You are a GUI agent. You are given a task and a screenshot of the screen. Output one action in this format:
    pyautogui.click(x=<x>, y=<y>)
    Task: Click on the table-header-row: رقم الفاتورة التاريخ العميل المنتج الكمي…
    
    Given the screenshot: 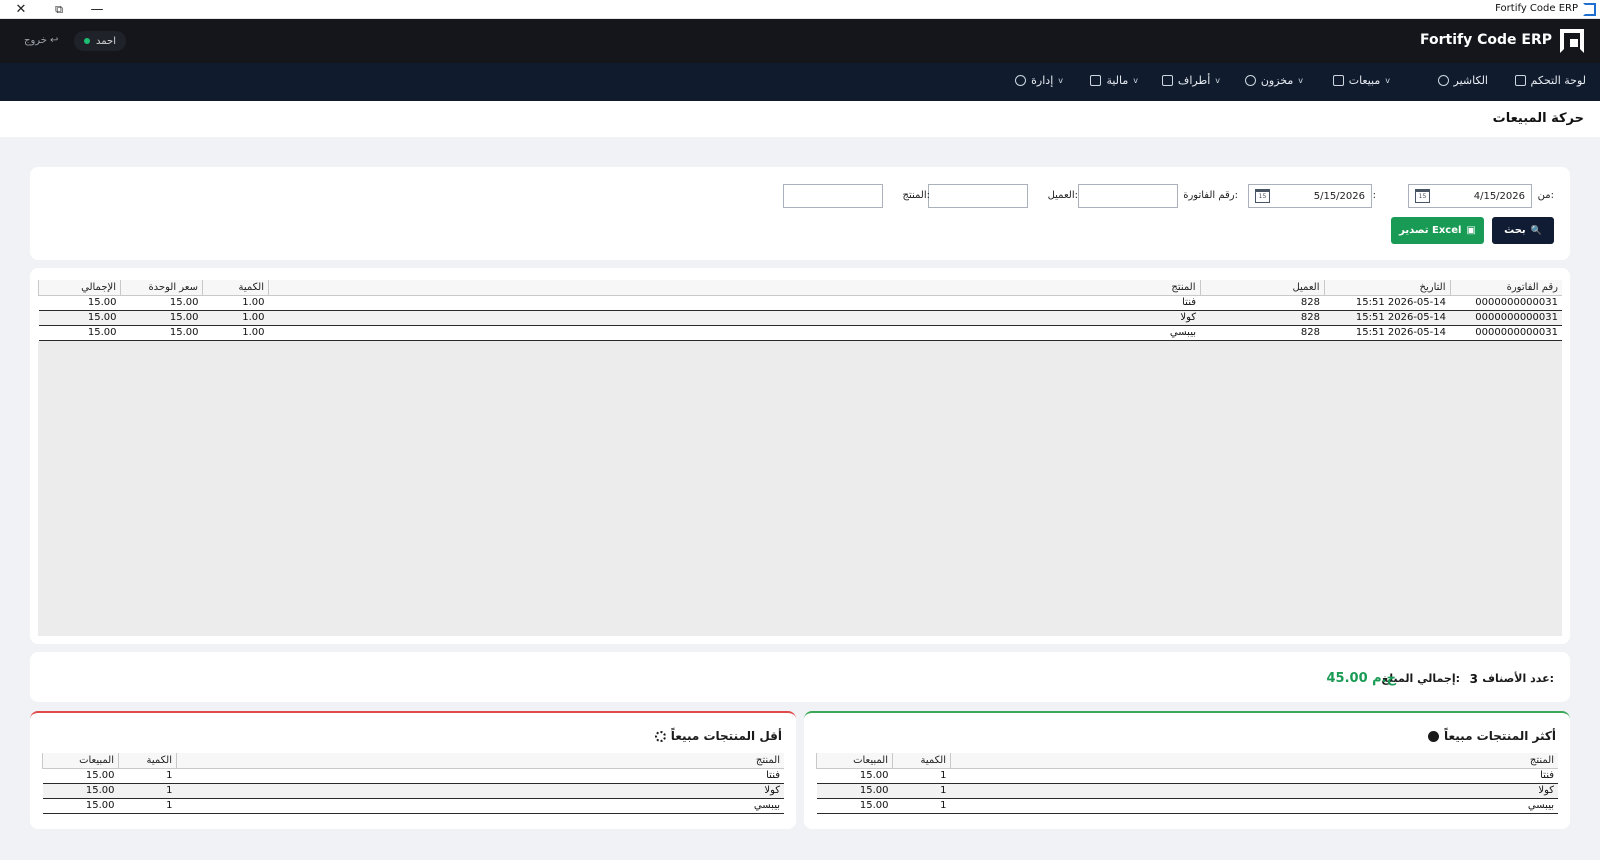 What is the action you would take?
    pyautogui.click(x=800, y=288)
    